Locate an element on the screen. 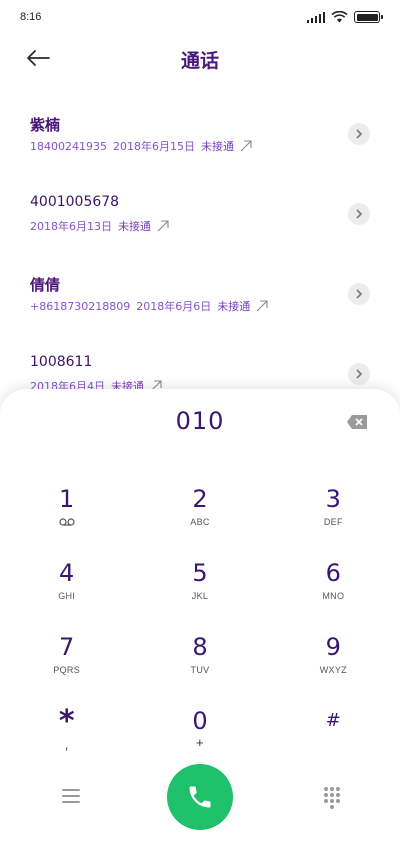 The width and height of the screenshot is (400, 866). key-digit: 5 is located at coordinates (200, 573).